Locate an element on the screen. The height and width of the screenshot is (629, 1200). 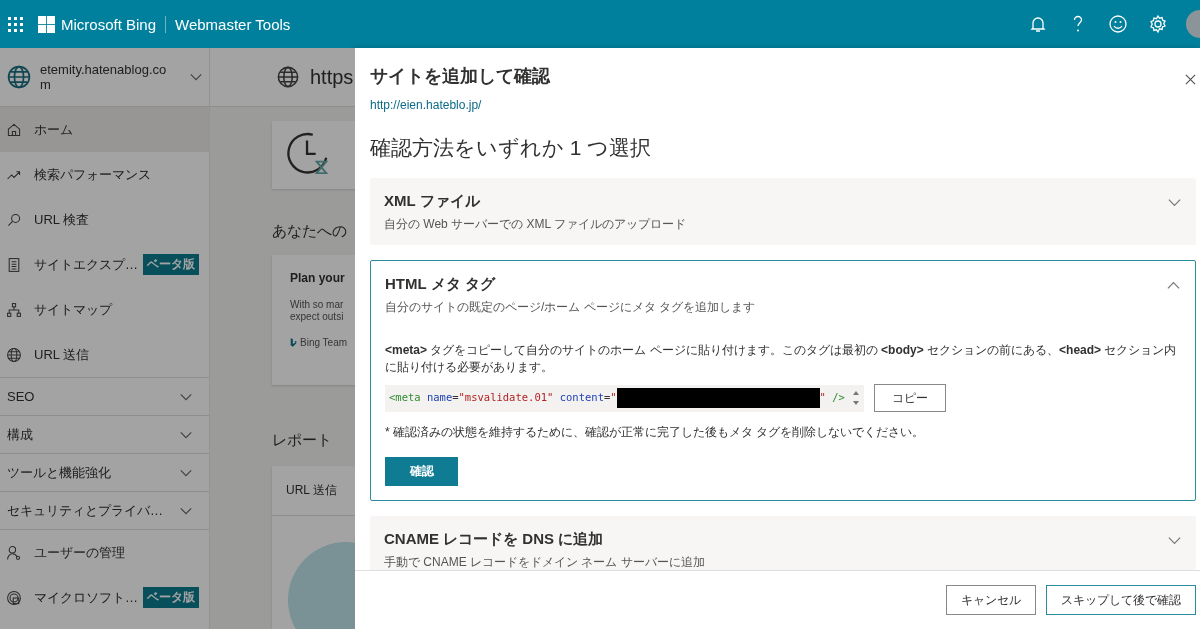
nav-item: マイクロソフト… ベータ版 is located at coordinates (104, 597).